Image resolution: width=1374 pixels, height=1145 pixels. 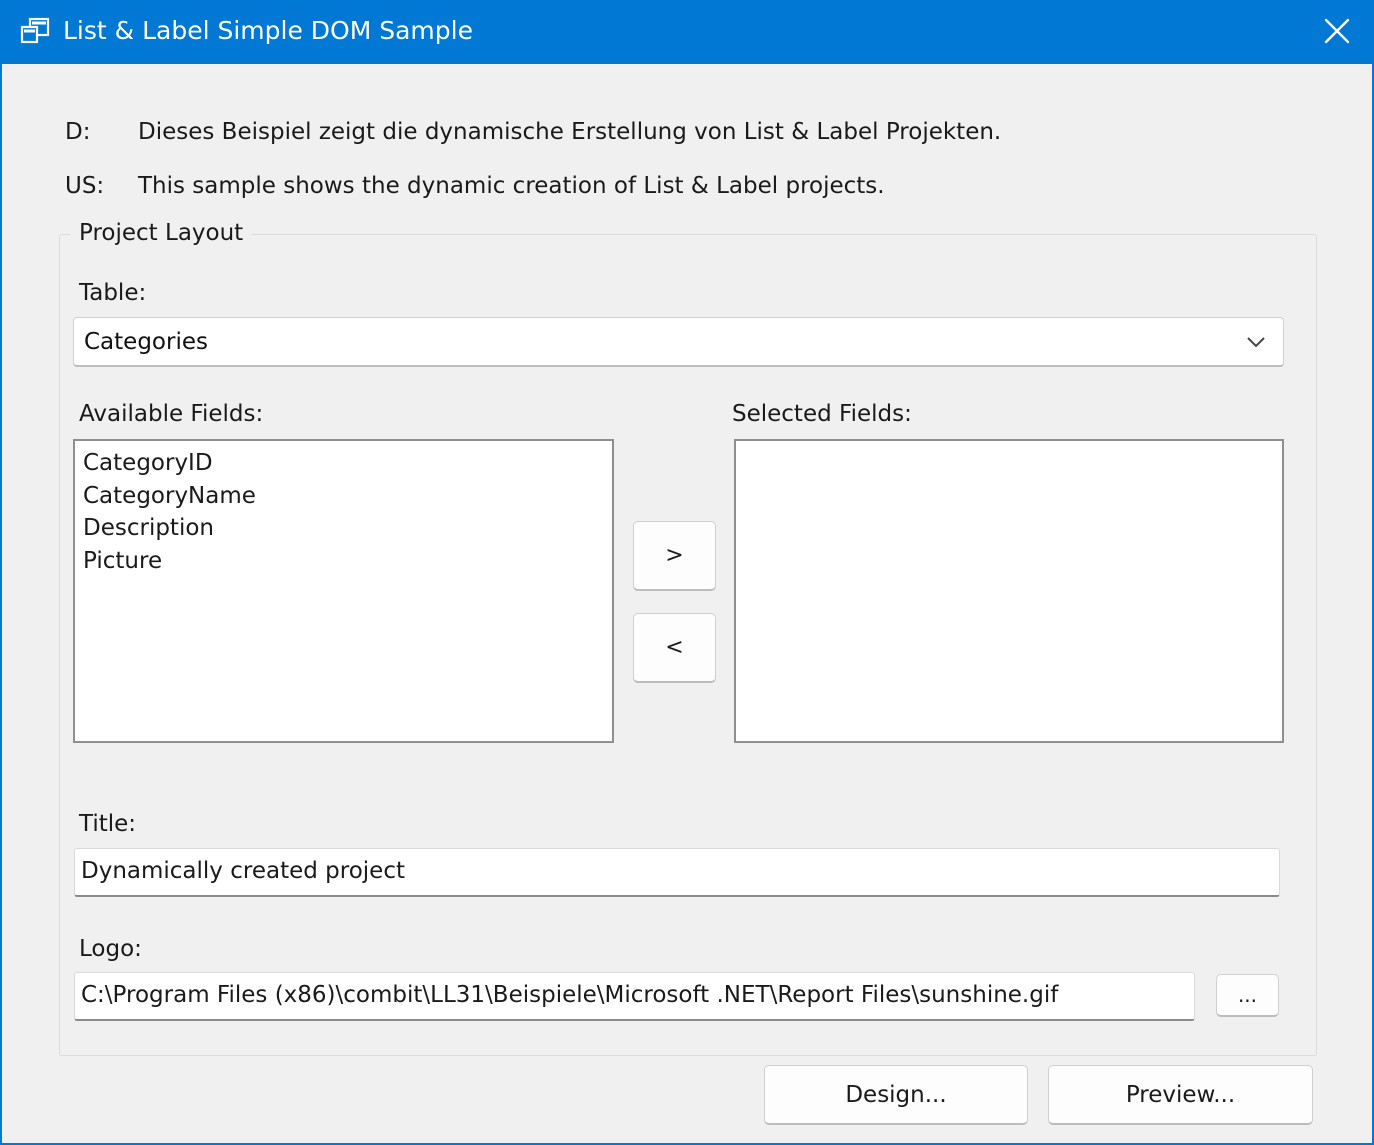 I want to click on window-title: List & Label Simple DOM Sample, so click(x=268, y=30).